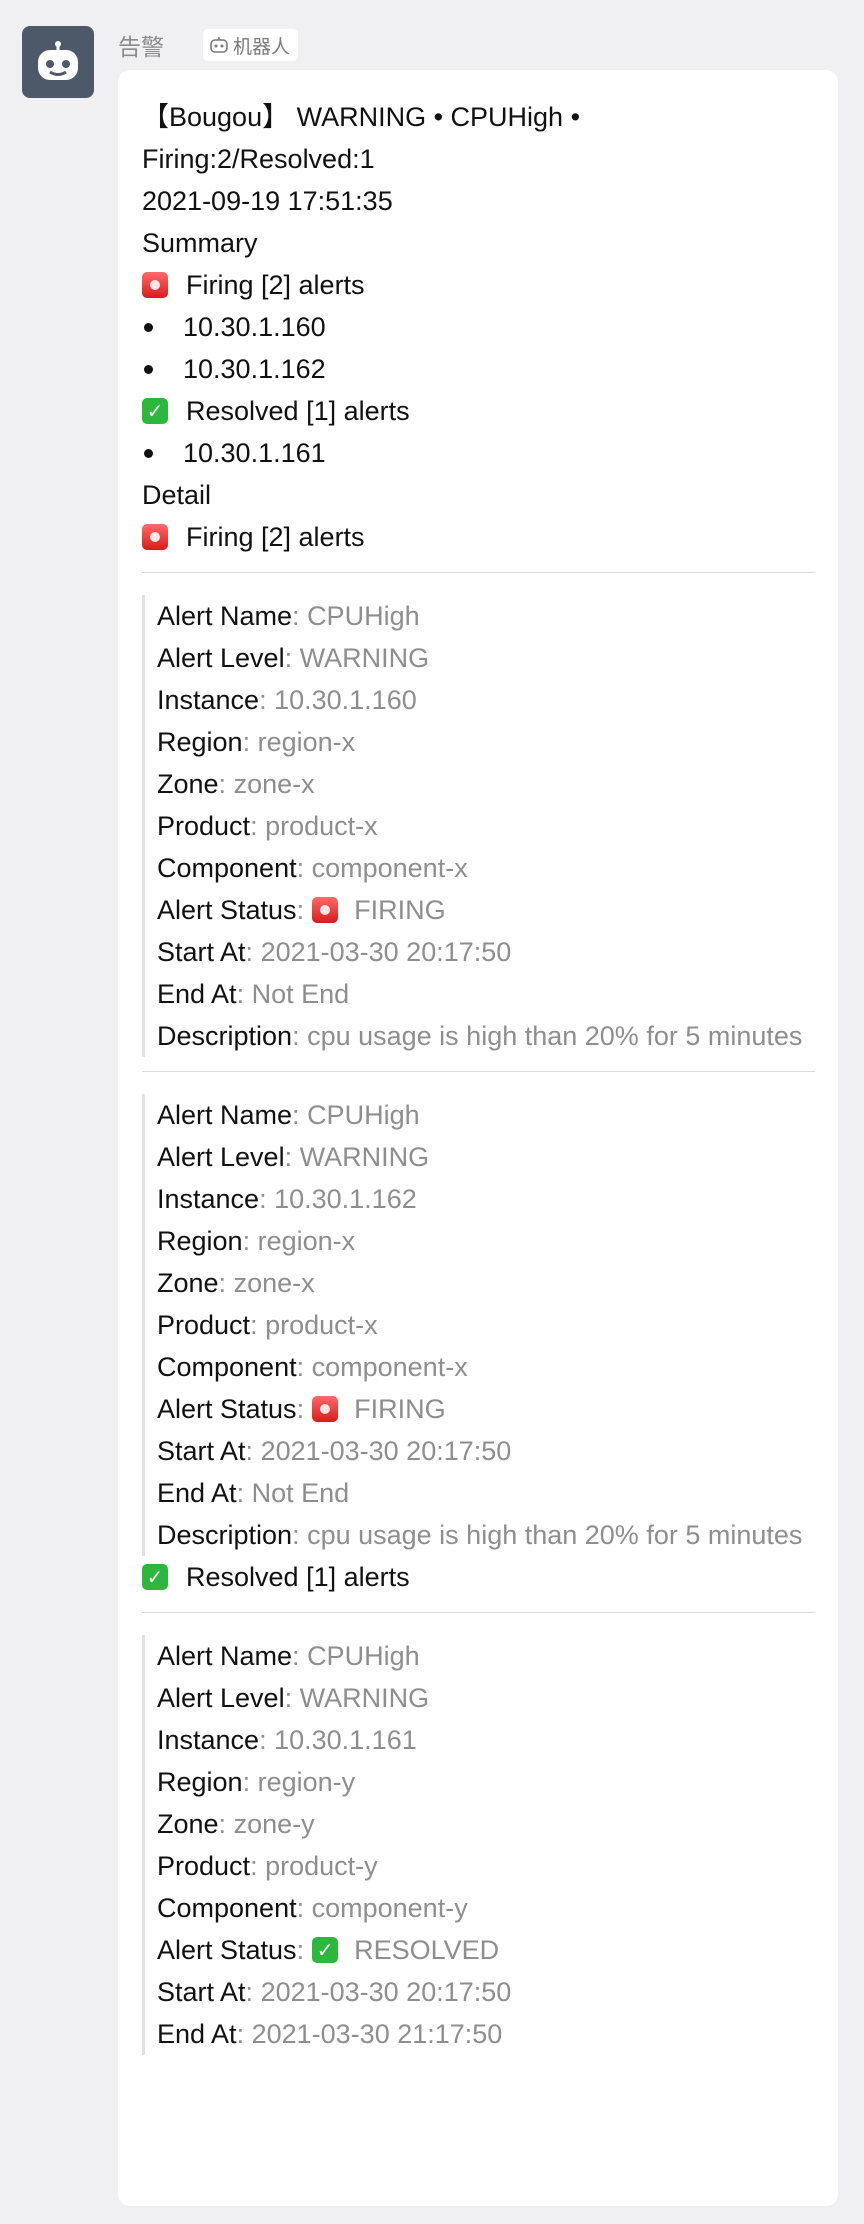 The height and width of the screenshot is (2224, 864). I want to click on product-row: Product: product-y, so click(486, 1866).